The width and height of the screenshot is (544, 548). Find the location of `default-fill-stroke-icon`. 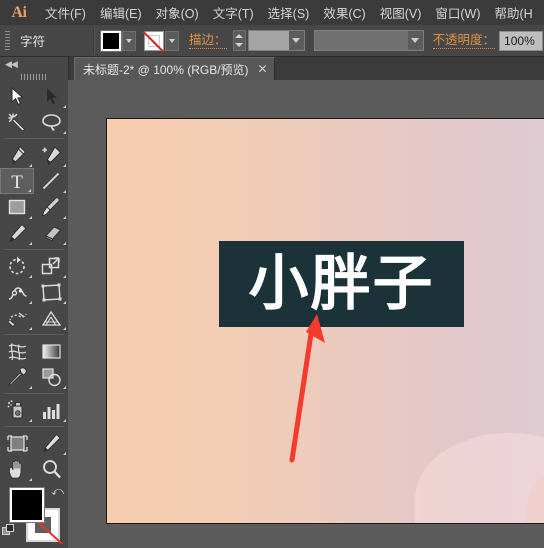

default-fill-stroke-icon is located at coordinates (9, 531).